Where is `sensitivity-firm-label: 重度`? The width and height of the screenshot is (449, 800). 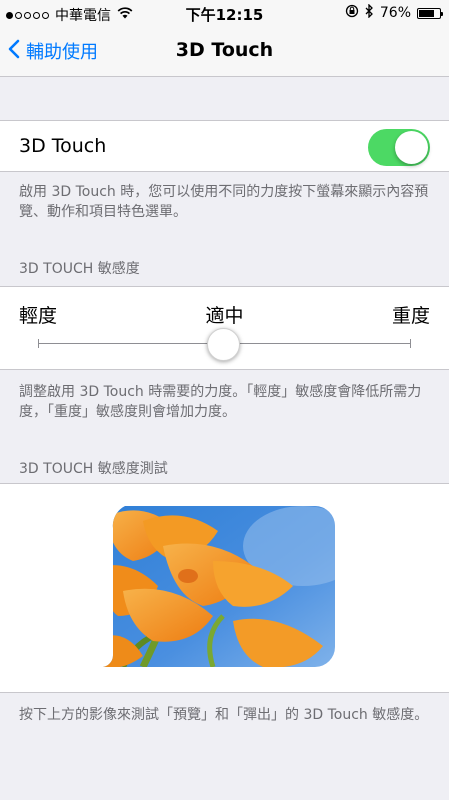 sensitivity-firm-label: 重度 is located at coordinates (410, 316).